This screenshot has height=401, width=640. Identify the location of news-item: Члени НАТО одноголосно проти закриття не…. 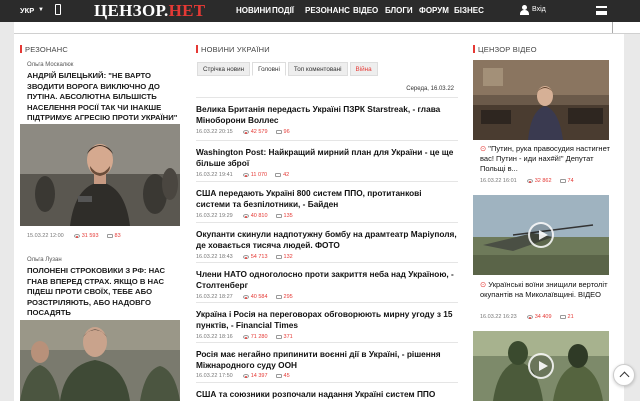
(327, 283).